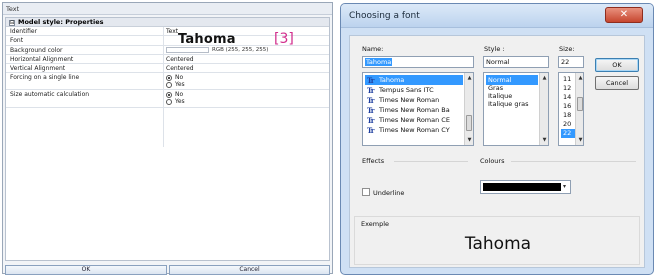  I want to click on size-item: 12, so click(568, 88).